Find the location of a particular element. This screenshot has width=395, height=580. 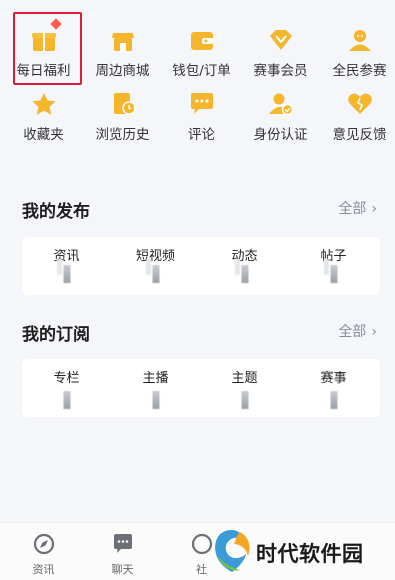

comment-icon is located at coordinates (201, 103).